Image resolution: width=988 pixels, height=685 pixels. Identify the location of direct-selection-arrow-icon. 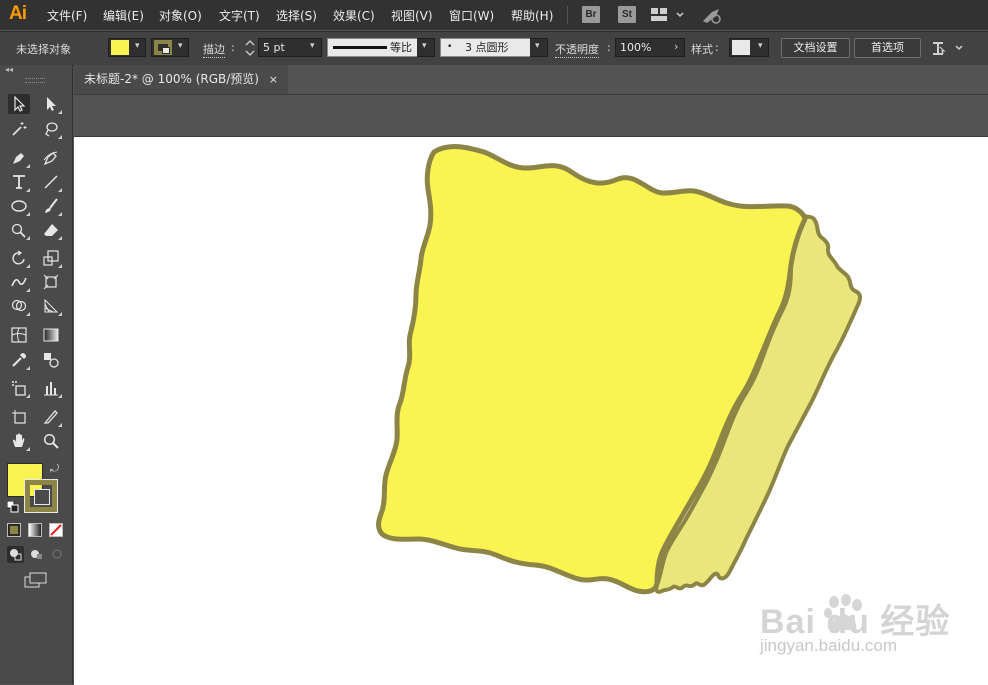
(51, 104).